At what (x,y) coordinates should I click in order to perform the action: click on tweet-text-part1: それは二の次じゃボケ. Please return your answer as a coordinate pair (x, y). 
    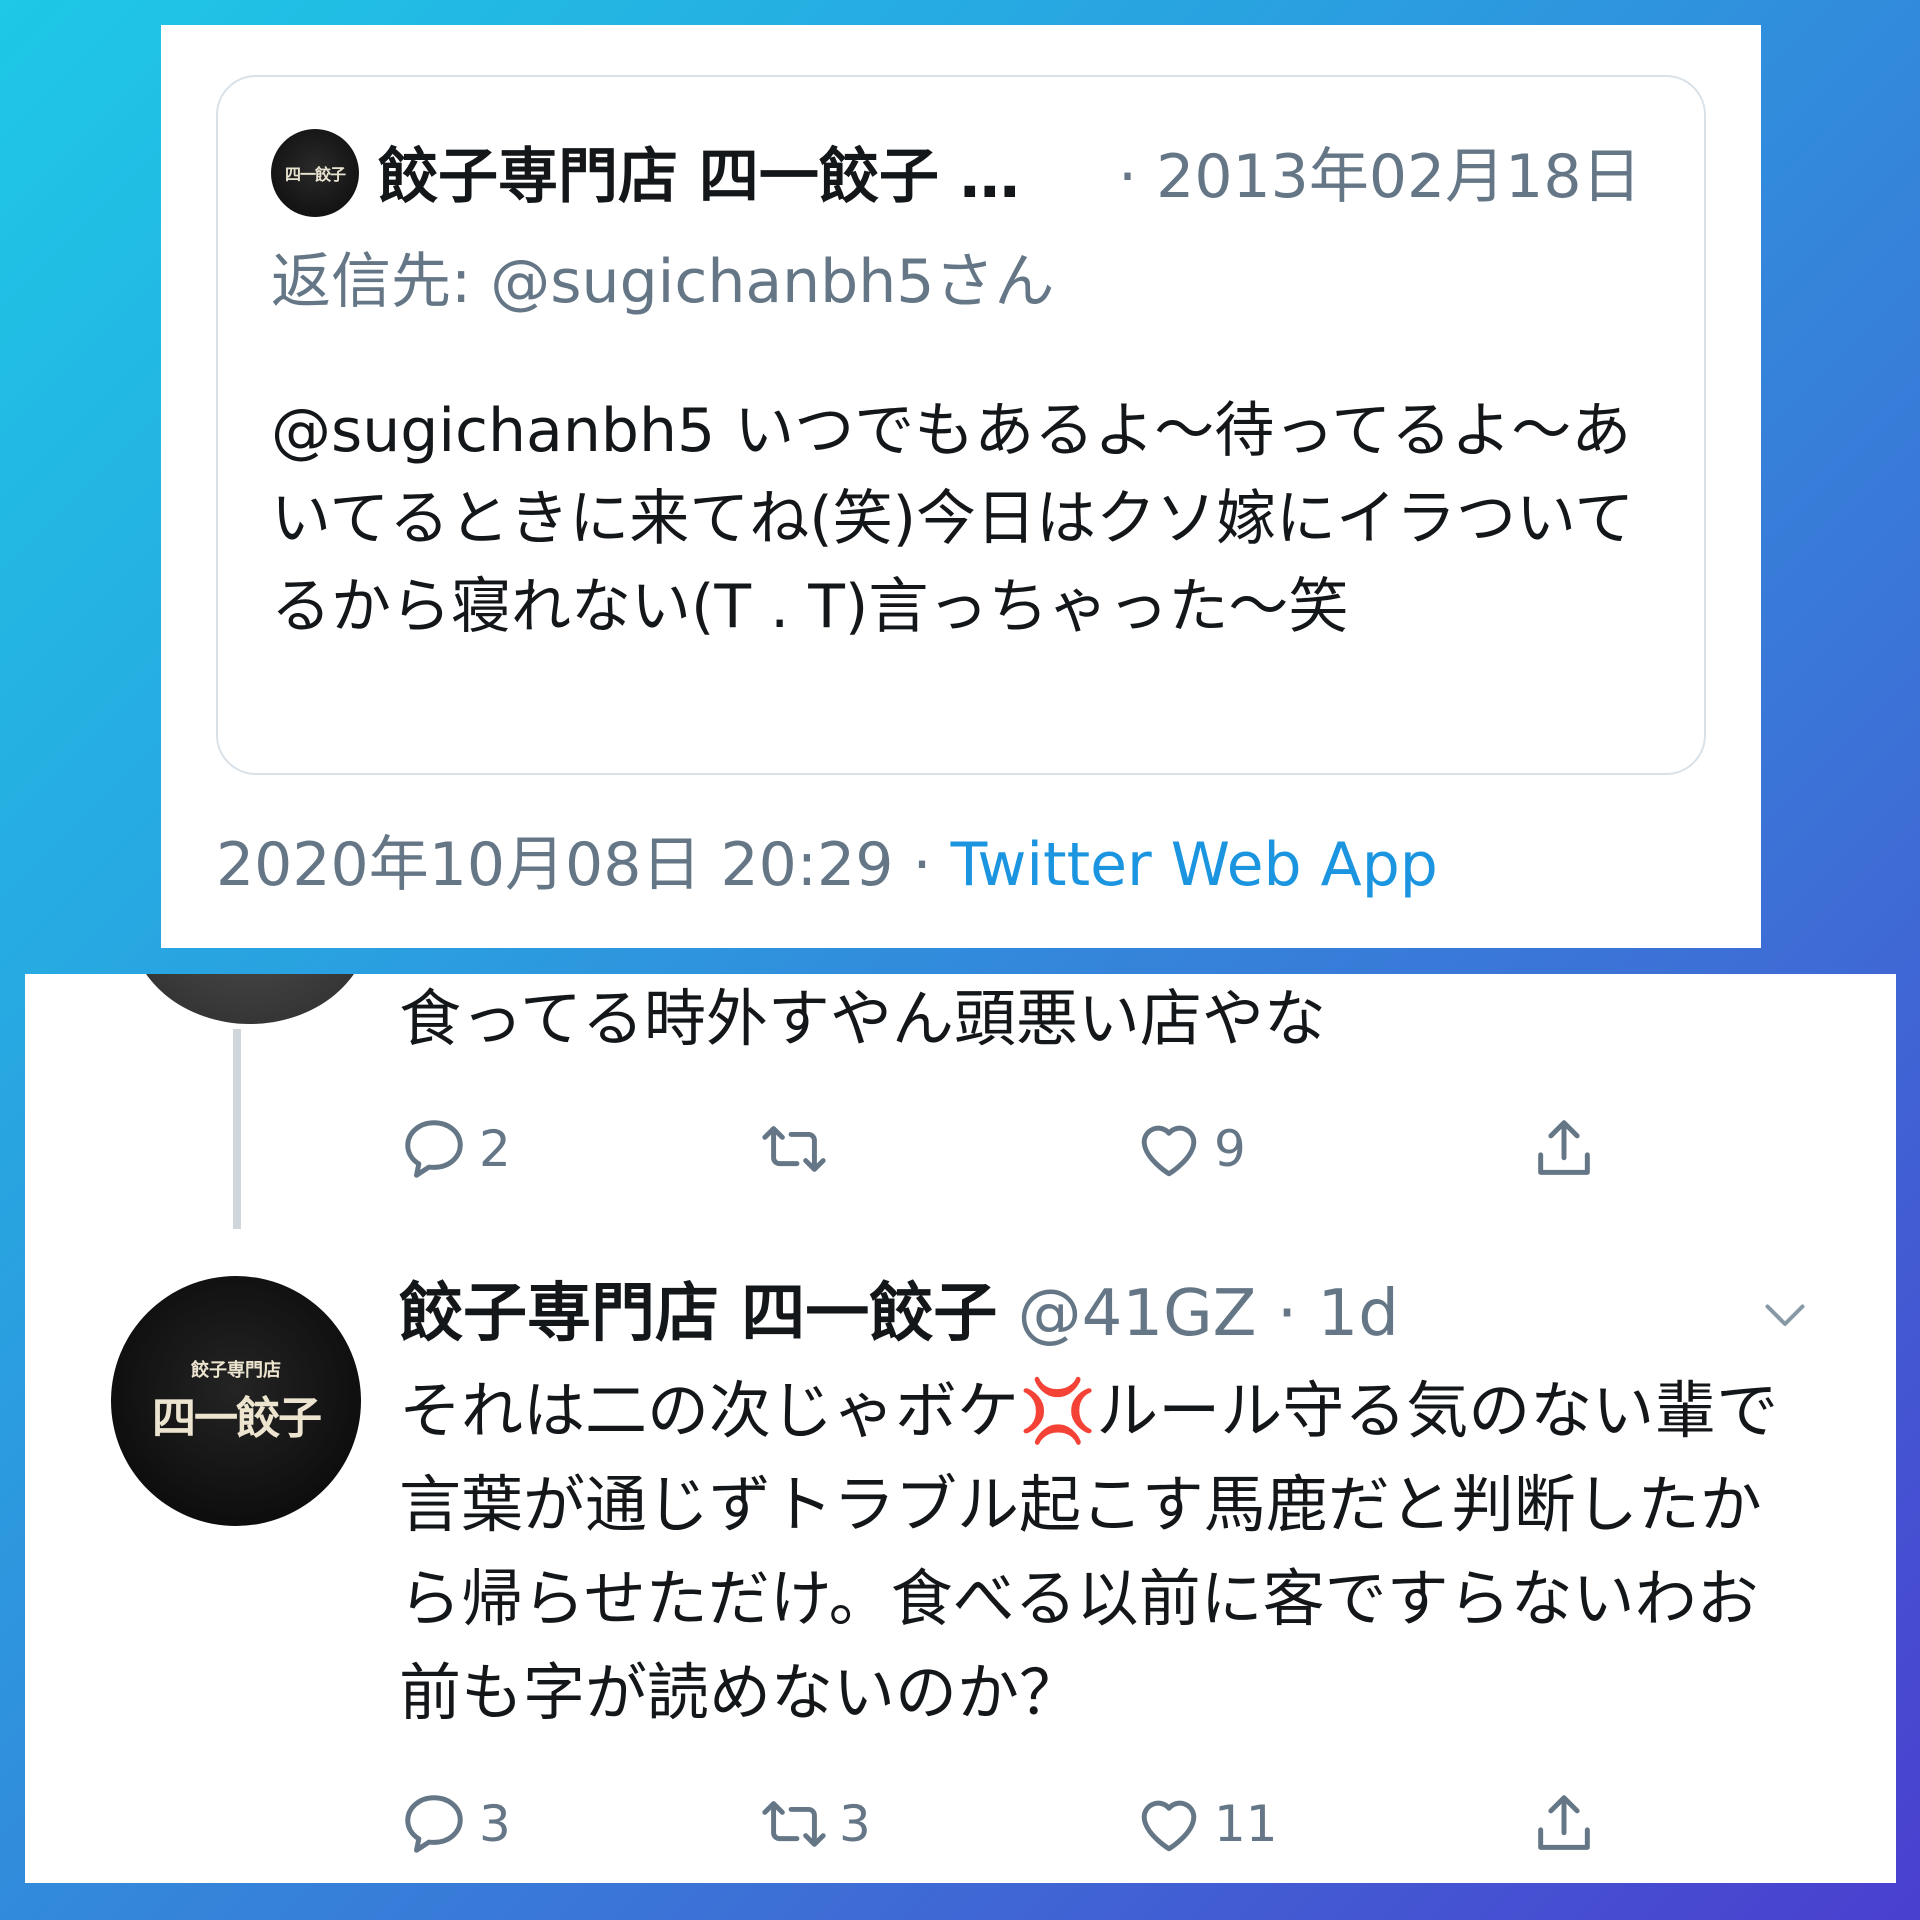
    Looking at the image, I should click on (709, 1410).